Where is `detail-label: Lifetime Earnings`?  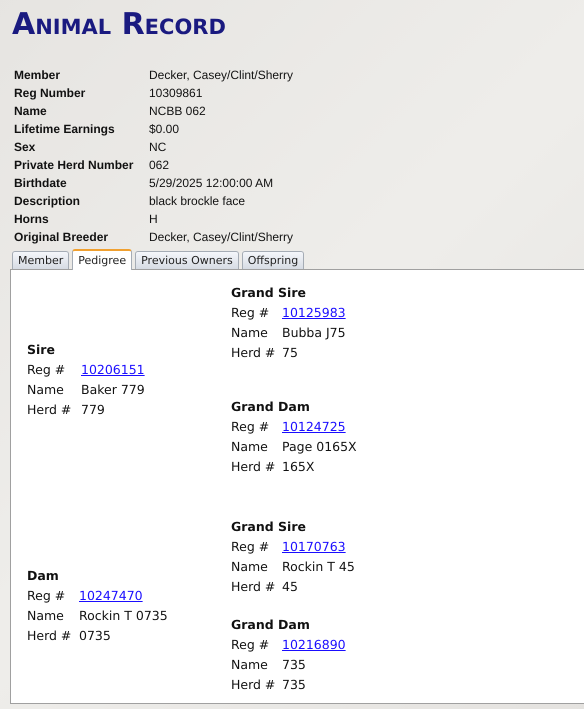
detail-label: Lifetime Earnings is located at coordinates (64, 129).